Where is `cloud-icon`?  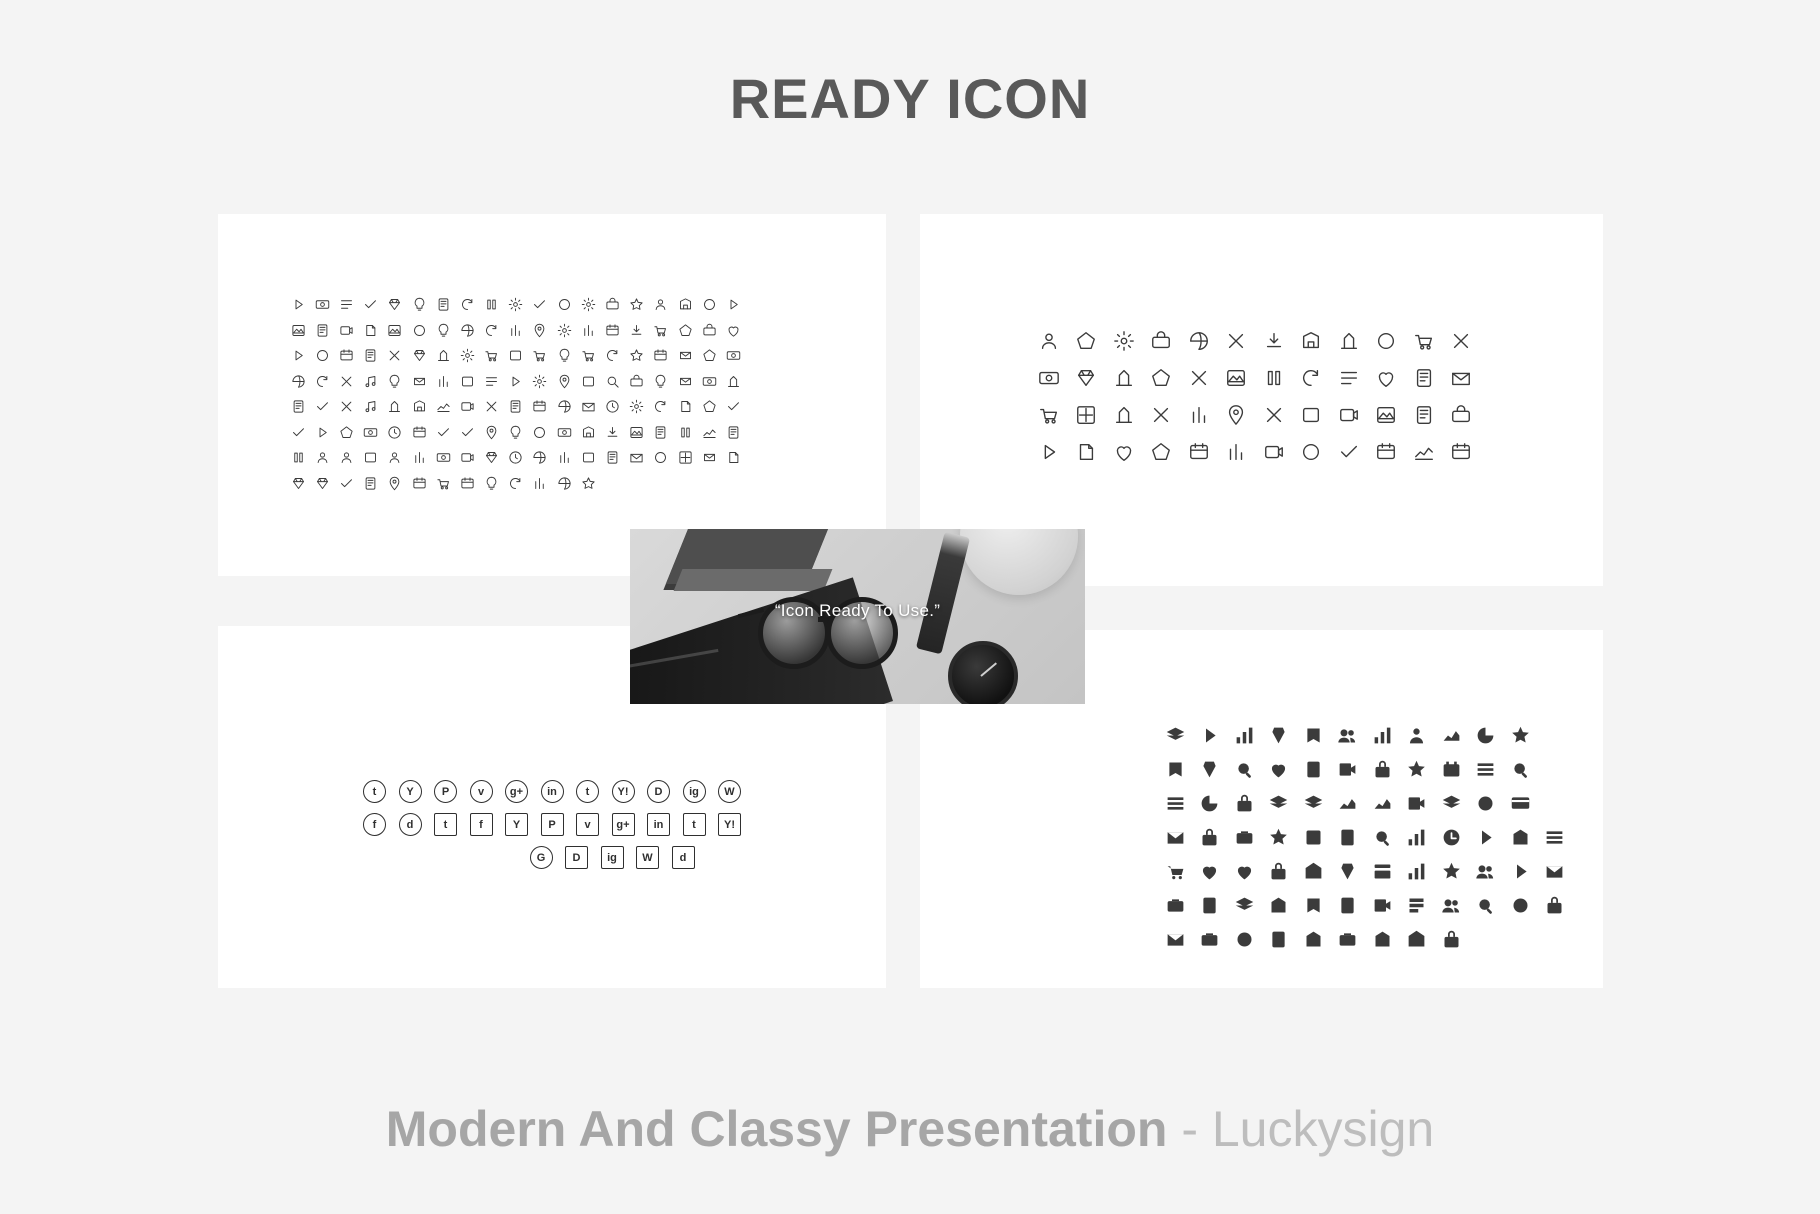
cloud-icon is located at coordinates (1049, 340).